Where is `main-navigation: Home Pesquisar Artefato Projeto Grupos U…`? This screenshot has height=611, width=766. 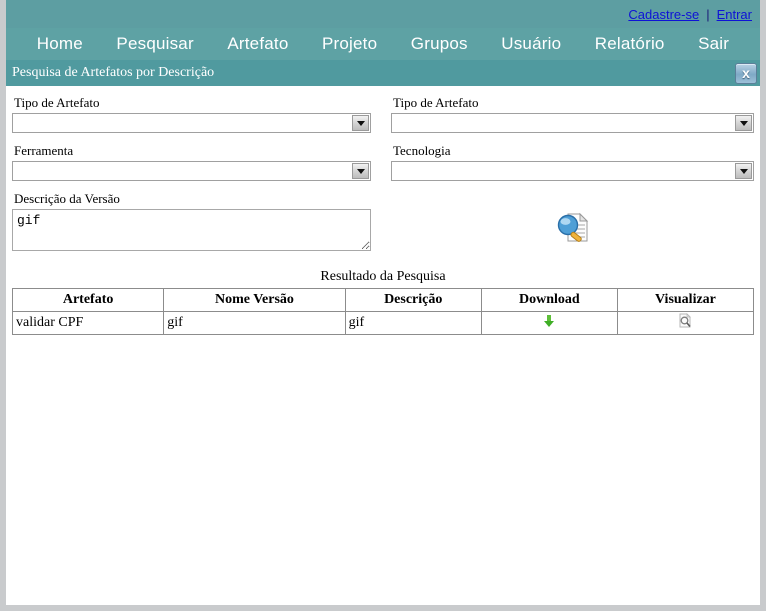
main-navigation: Home Pesquisar Artefato Projeto Grupos U… is located at coordinates (383, 44).